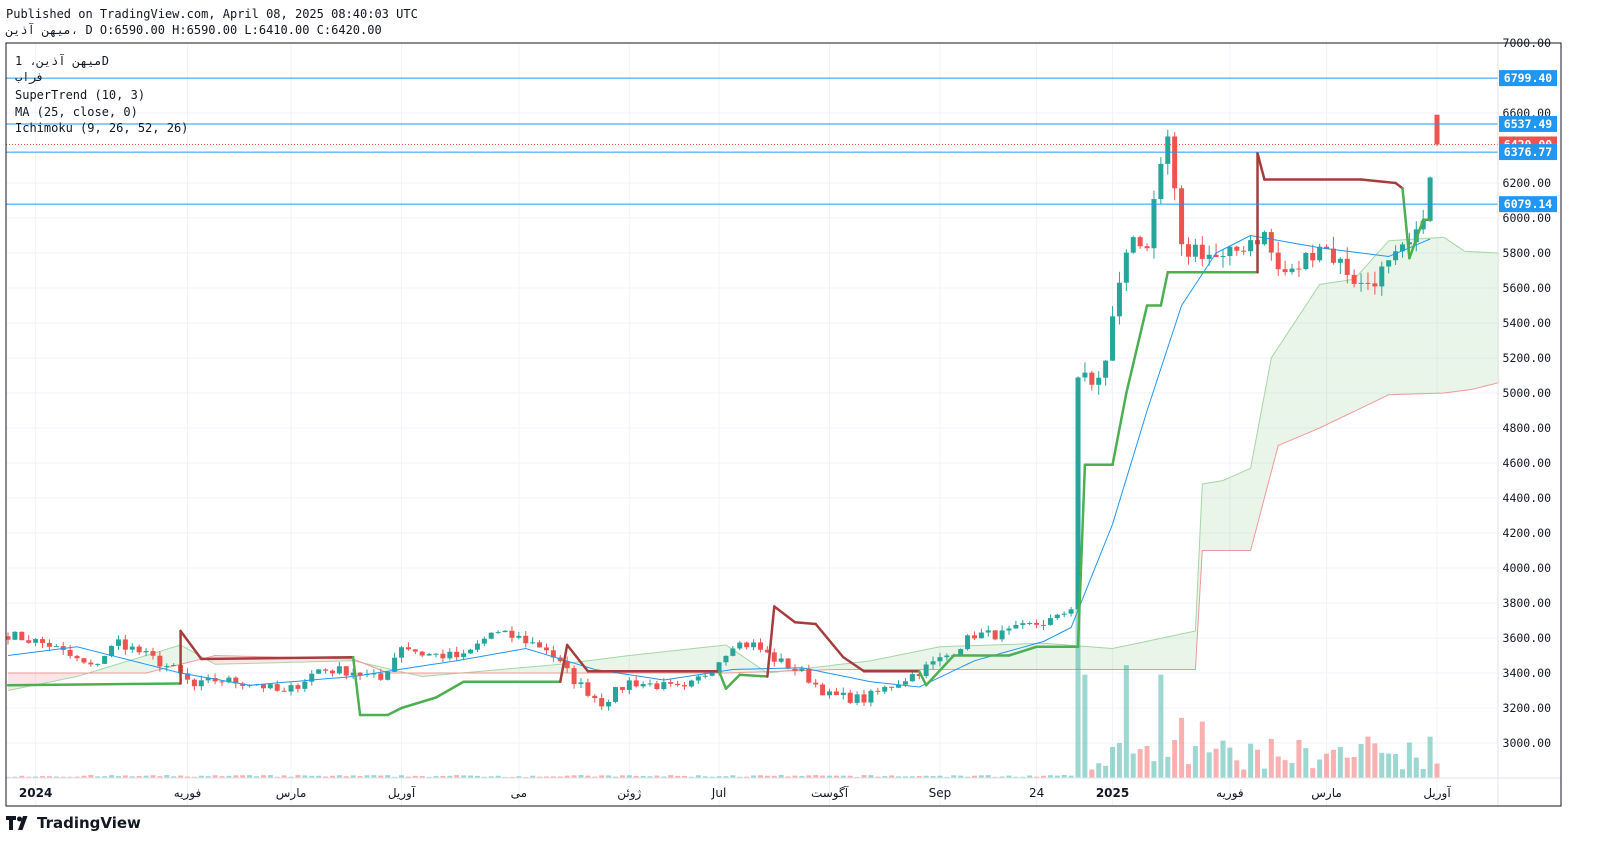 This screenshot has width=1598, height=858. What do you see at coordinates (101, 128) in the screenshot?
I see `legend-indicator-ichimoku: Ichimoku (9, 26, 52, 26)` at bounding box center [101, 128].